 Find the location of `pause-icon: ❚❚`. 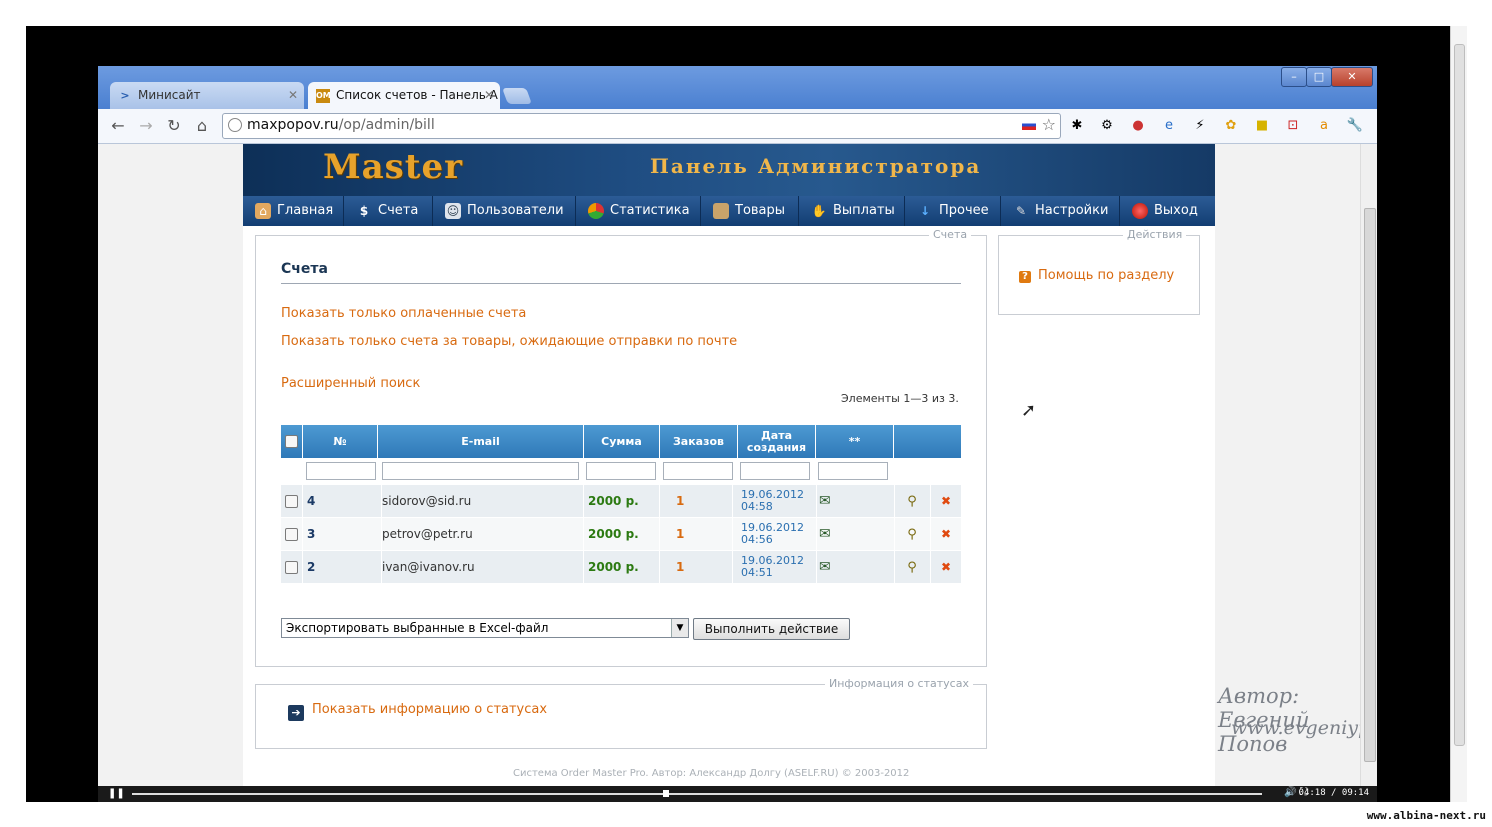

pause-icon: ❚❚ is located at coordinates (116, 793).